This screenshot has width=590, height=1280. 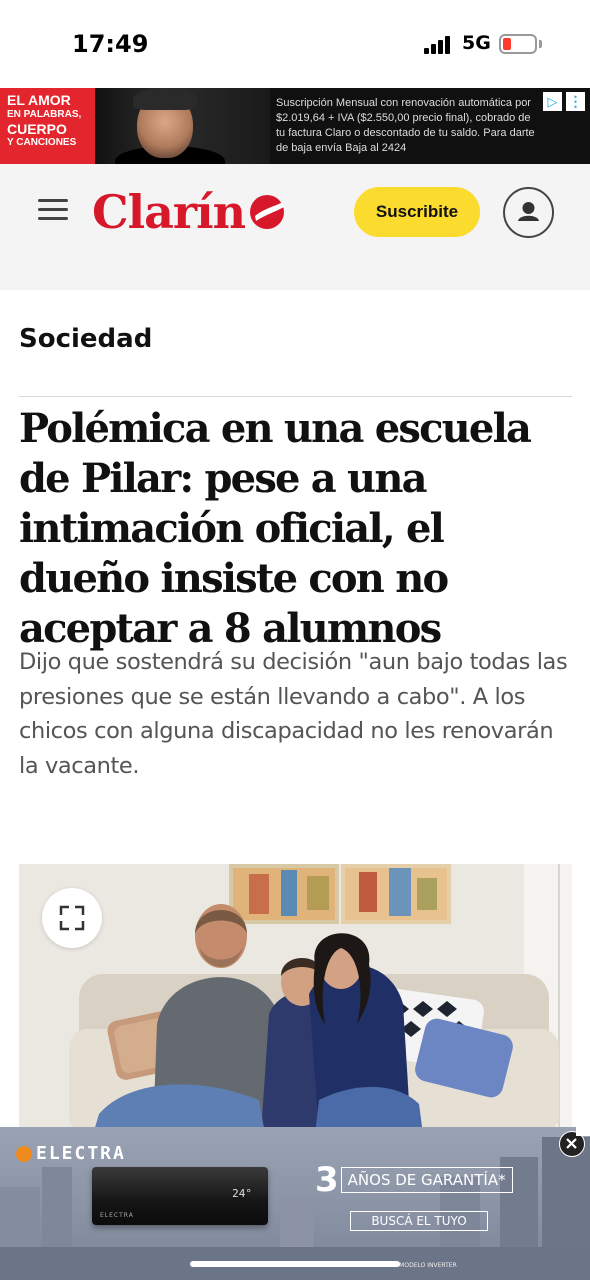 What do you see at coordinates (417, 212) in the screenshot?
I see `subscribe-button: Suscribite` at bounding box center [417, 212].